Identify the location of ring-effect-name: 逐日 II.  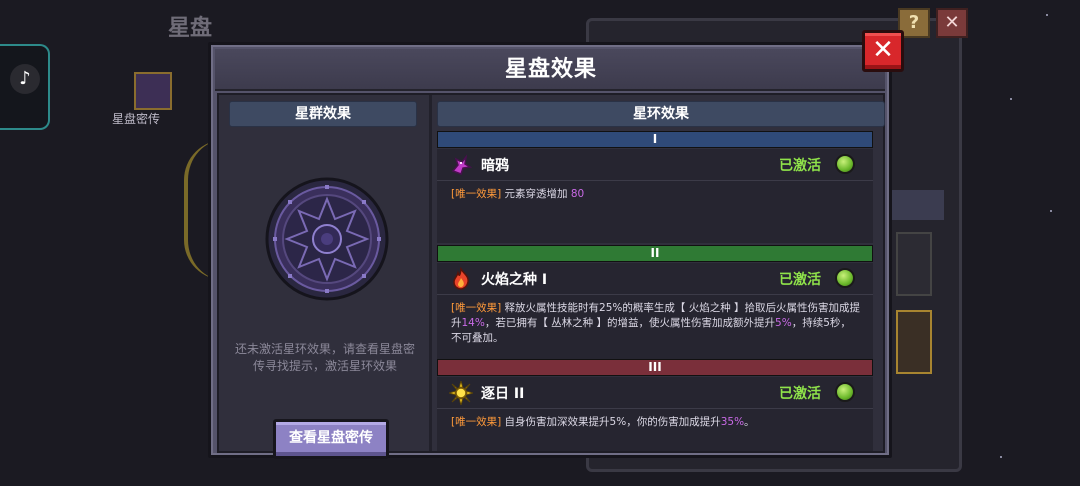
(503, 394).